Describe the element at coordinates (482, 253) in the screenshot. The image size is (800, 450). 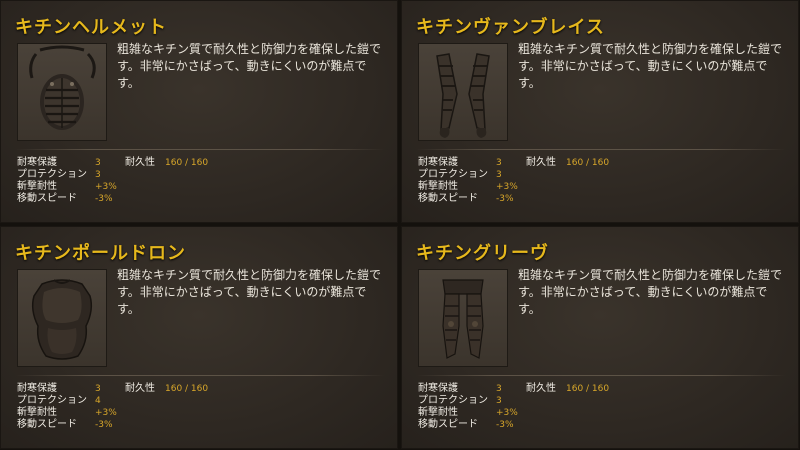
I see `item-title: キチングリーヴ` at that location.